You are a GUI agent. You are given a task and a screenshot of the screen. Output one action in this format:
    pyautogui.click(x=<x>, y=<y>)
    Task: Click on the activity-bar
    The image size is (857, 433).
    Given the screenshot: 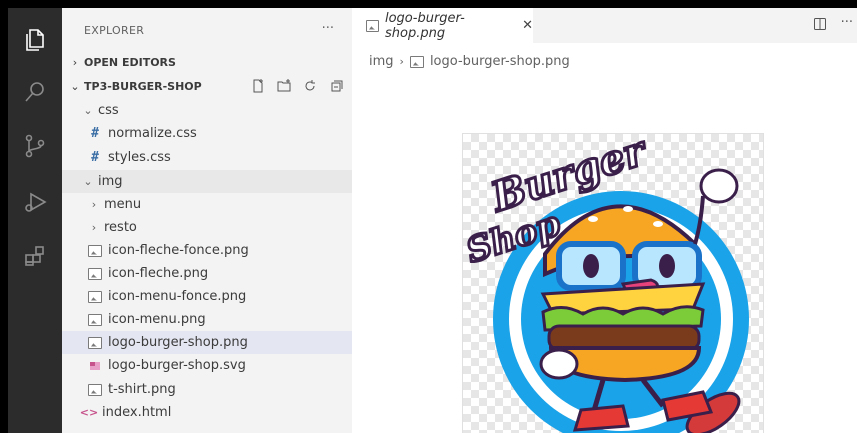 What is the action you would take?
    pyautogui.click(x=35, y=220)
    